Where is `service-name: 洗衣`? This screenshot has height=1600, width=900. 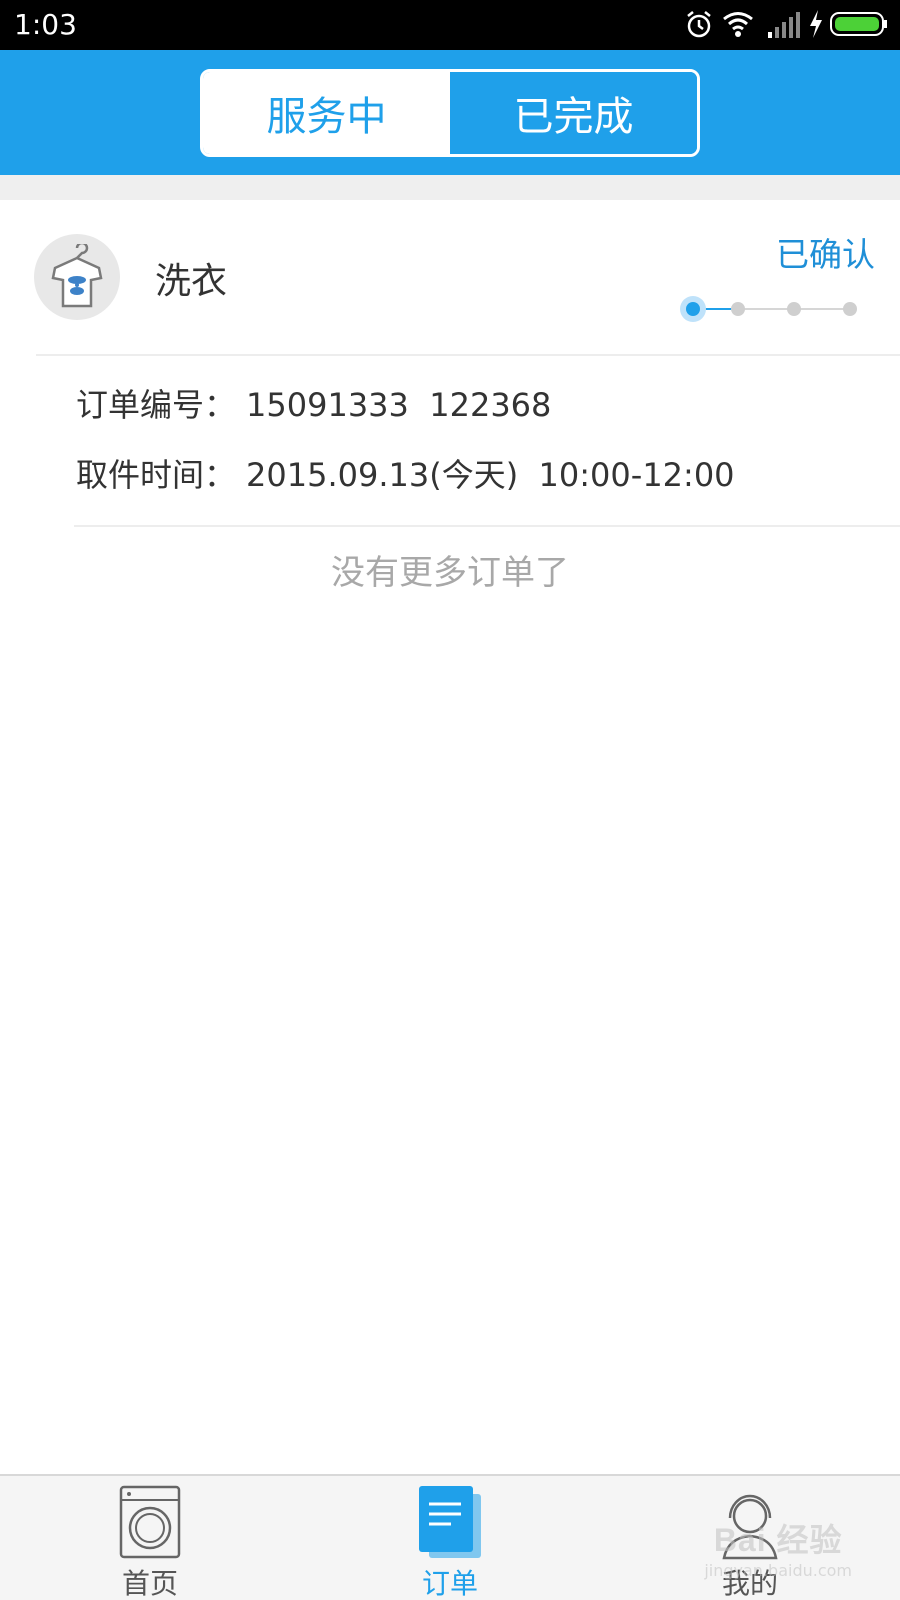 service-name: 洗衣 is located at coordinates (191, 281).